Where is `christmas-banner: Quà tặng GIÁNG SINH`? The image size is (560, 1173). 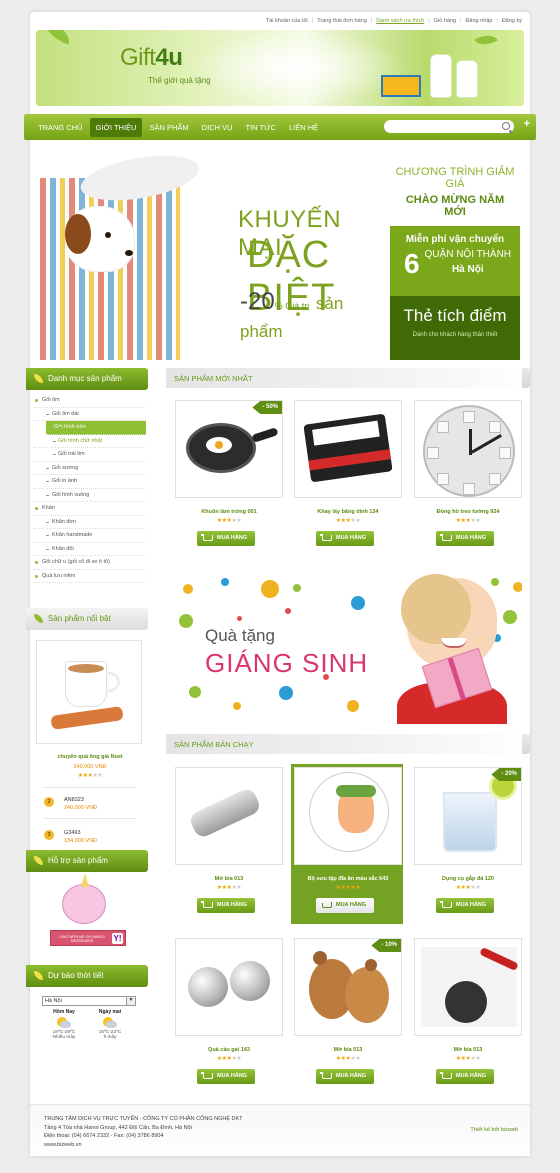
christmas-banner: Quà tặng GIÁNG SINH is located at coordinates (348, 649).